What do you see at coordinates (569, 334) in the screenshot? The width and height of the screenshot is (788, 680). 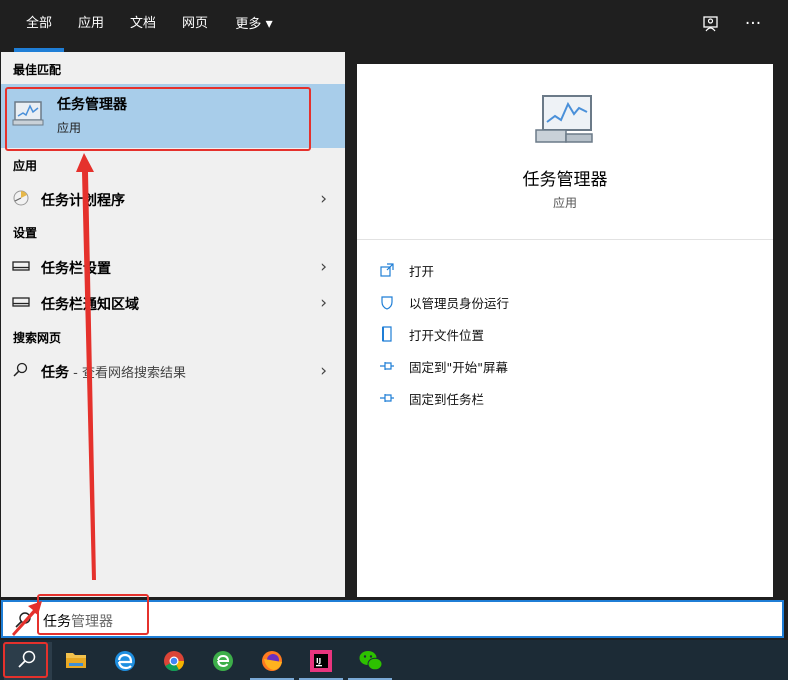 I see `action-open-file-location: 打开文件位置` at bounding box center [569, 334].